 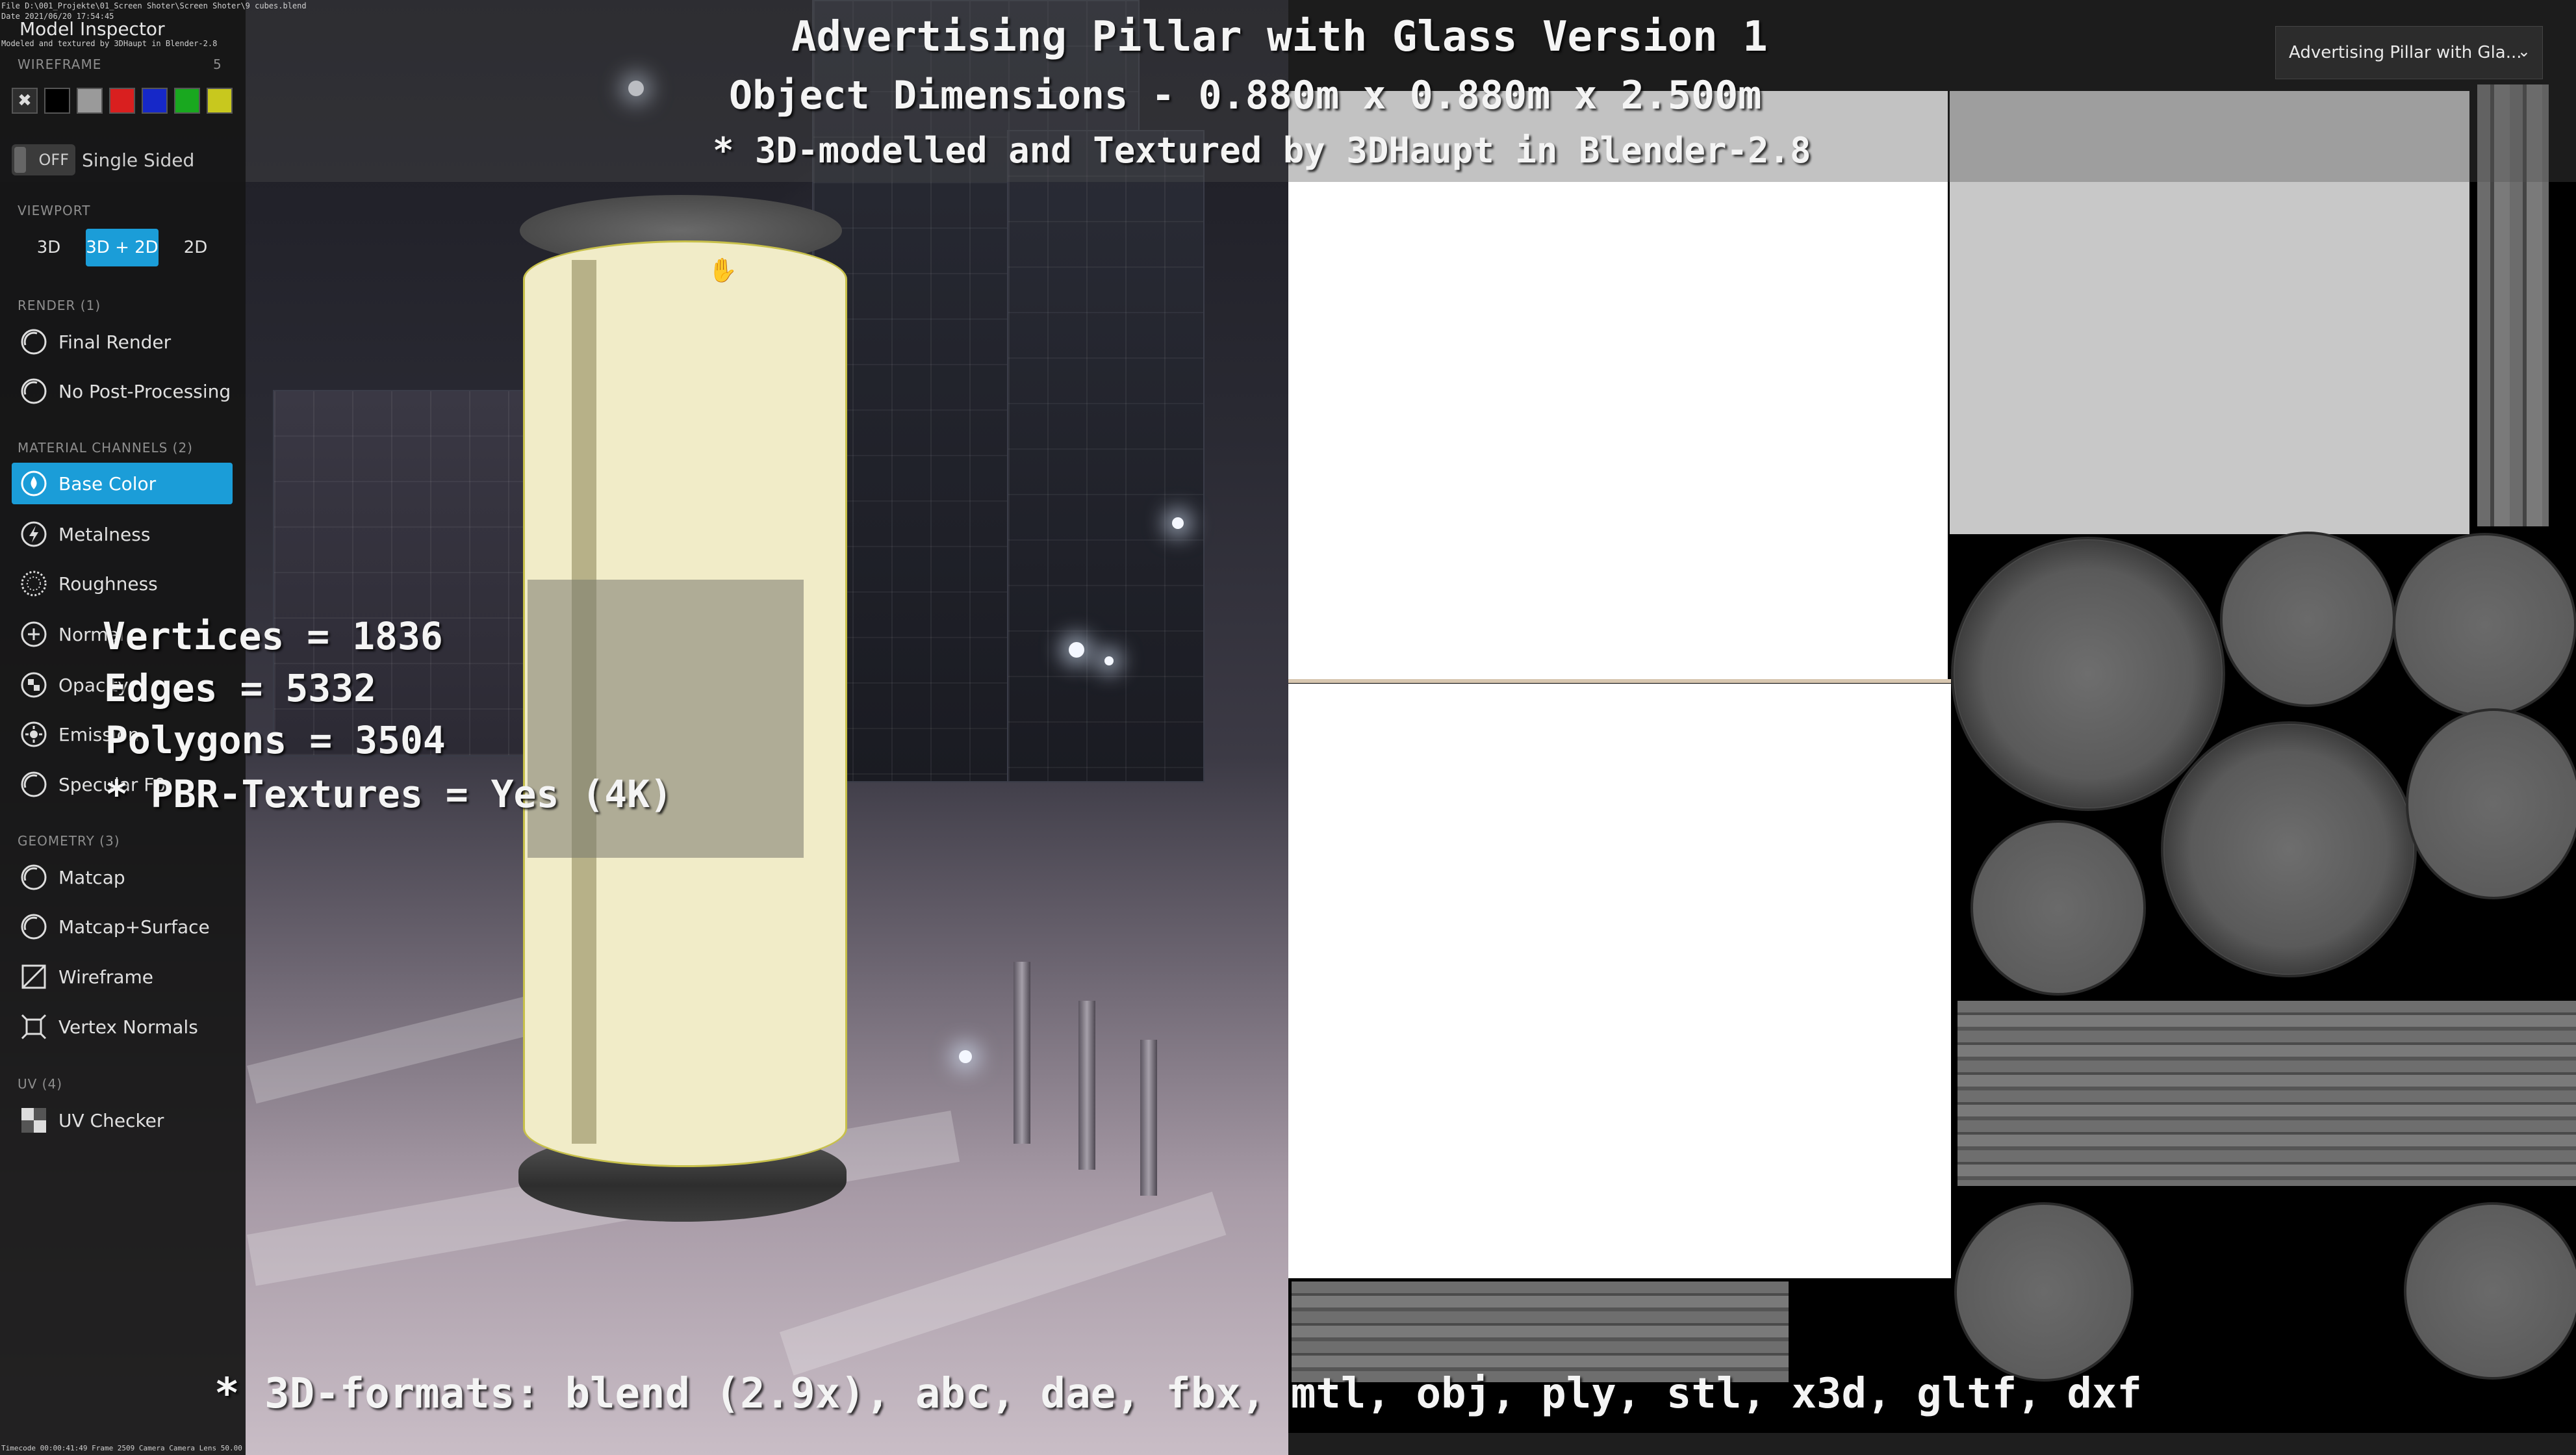 I want to click on viewport-3d-2d-button: 3D + 2D, so click(x=122, y=247).